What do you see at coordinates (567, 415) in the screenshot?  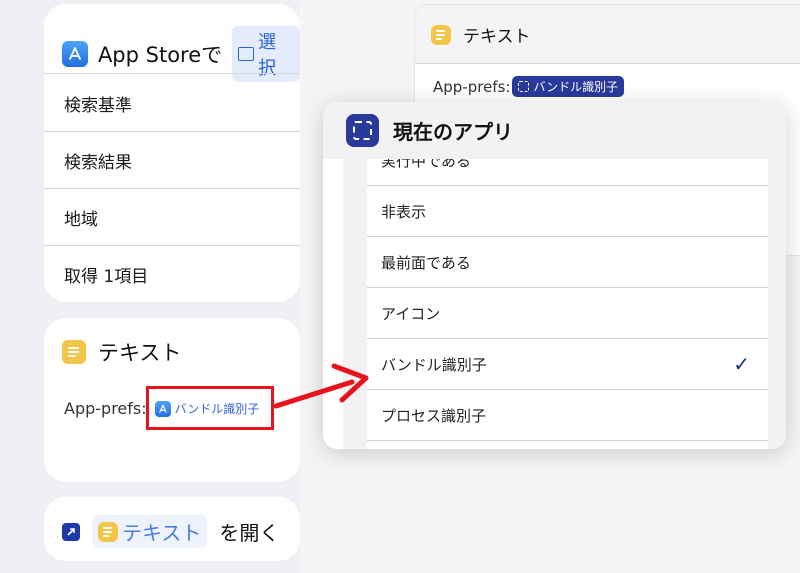 I see `menu-item-process-id: プロセス識別子` at bounding box center [567, 415].